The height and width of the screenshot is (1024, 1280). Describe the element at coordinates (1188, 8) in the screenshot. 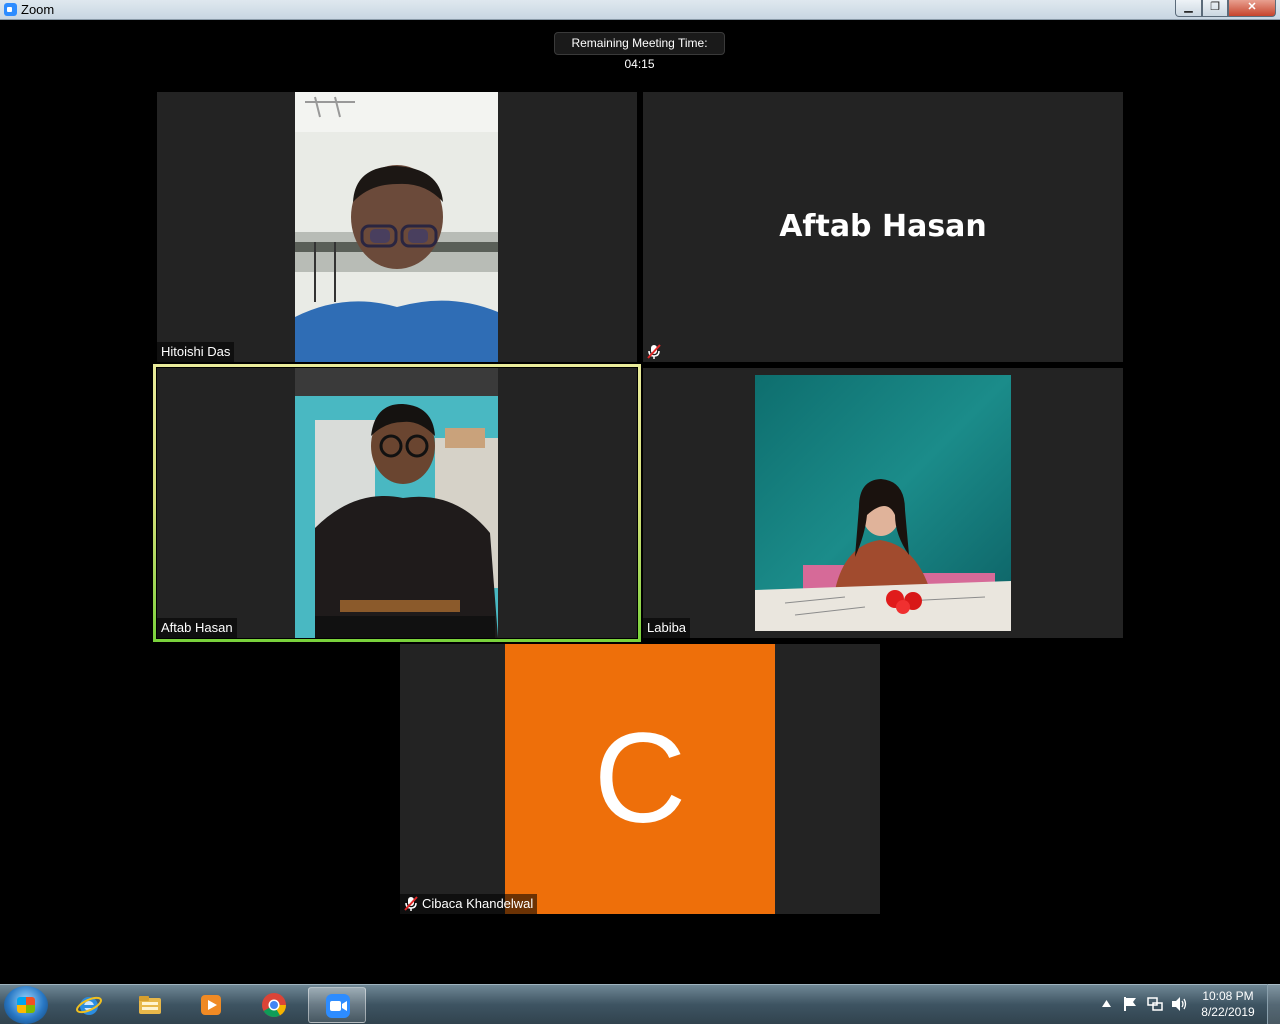

I see `minimize-button: ▁` at that location.